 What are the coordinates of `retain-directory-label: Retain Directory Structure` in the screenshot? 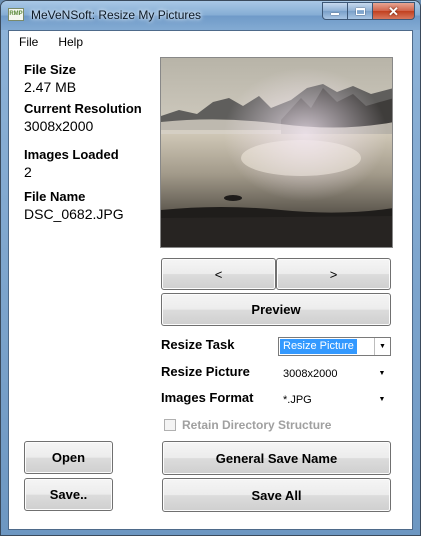 It's located at (257, 425).